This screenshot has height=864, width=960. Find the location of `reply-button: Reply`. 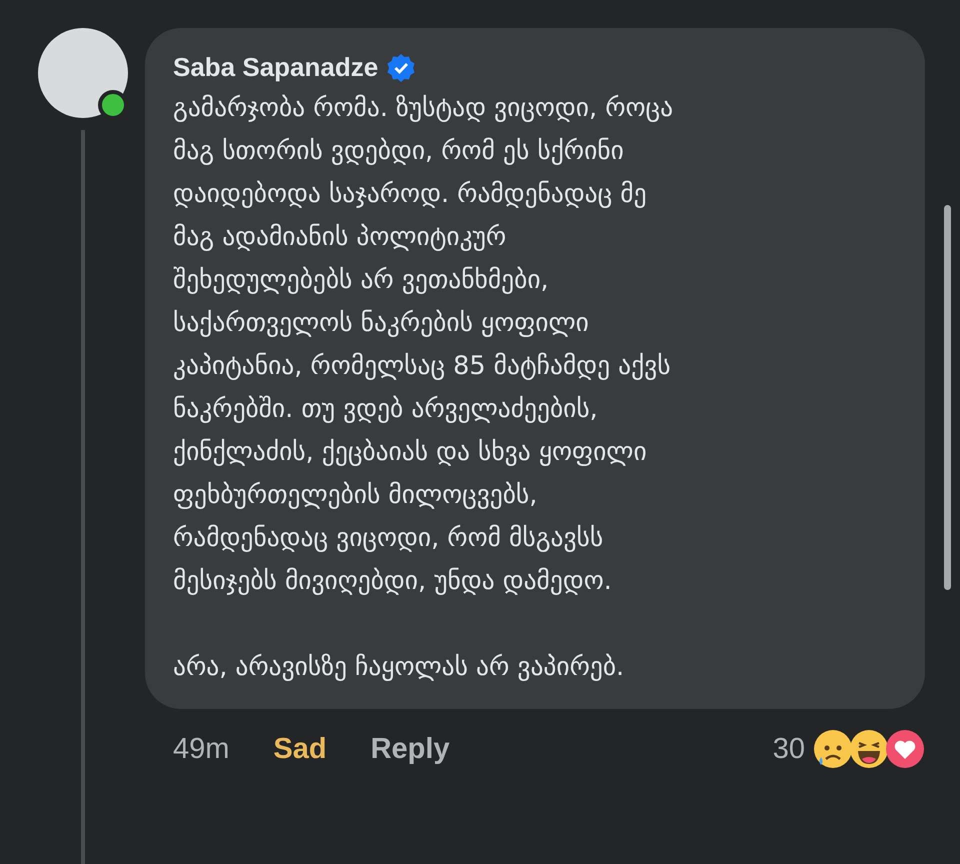

reply-button: Reply is located at coordinates (410, 749).